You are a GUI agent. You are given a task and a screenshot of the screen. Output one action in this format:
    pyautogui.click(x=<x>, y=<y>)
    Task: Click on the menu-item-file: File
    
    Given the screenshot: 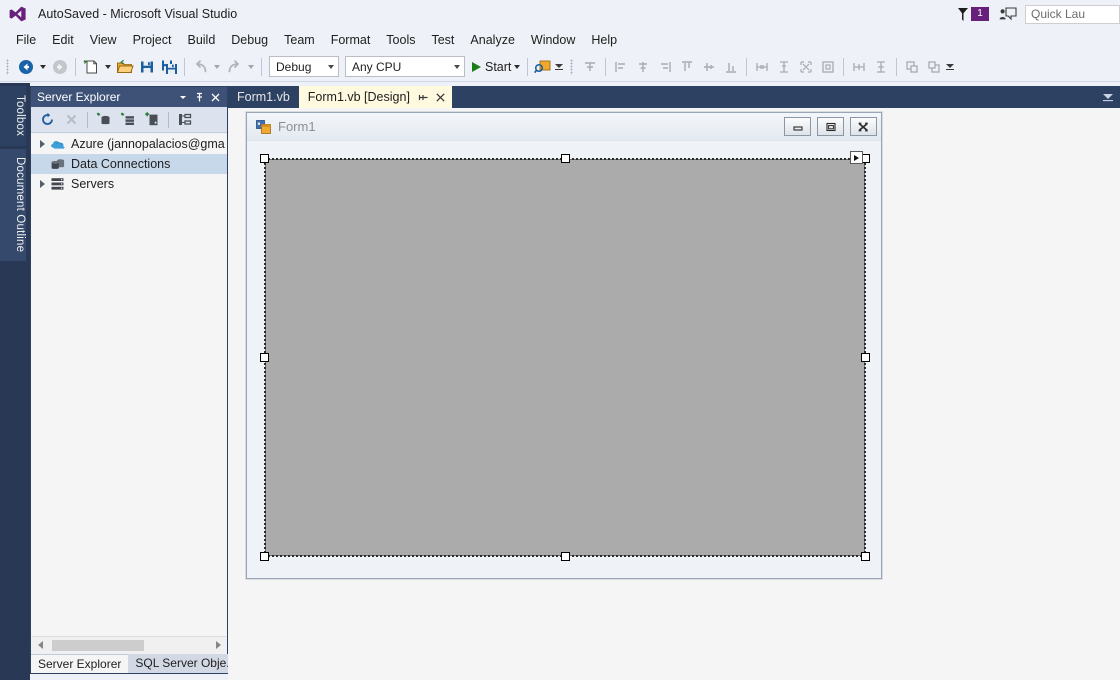 What is the action you would take?
    pyautogui.click(x=26, y=40)
    